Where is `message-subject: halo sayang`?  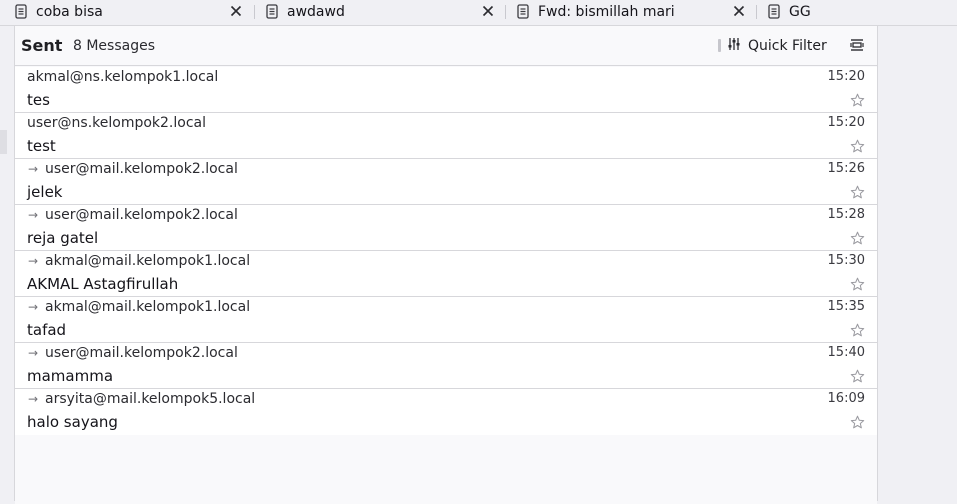
message-subject: halo sayang is located at coordinates (72, 422).